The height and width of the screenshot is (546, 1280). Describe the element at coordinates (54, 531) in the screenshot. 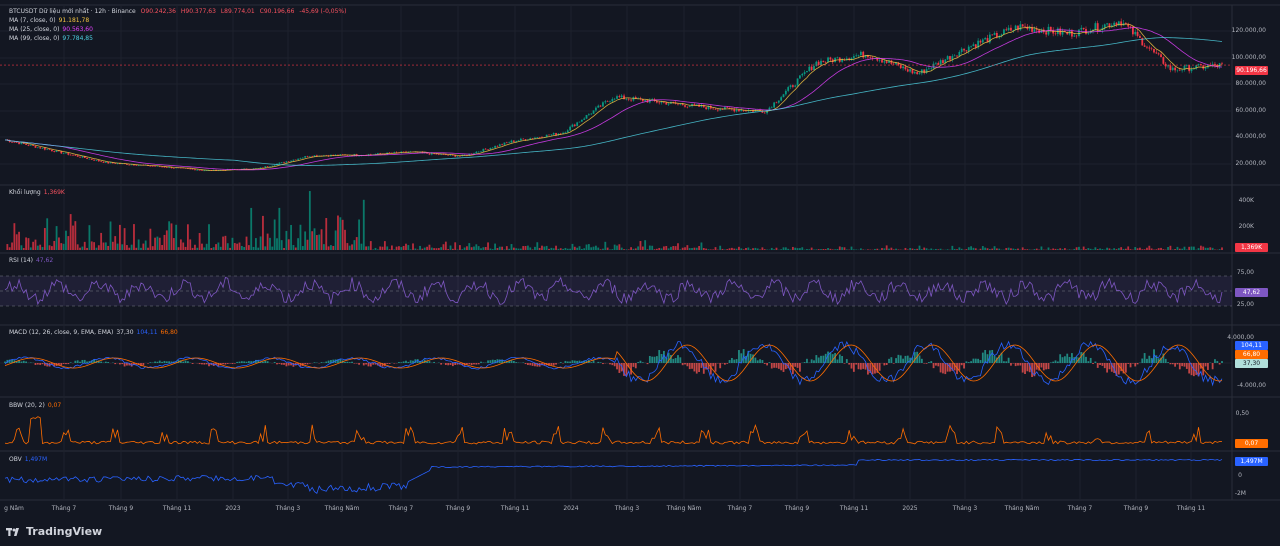

I see `tradingview-logo: TradingView` at that location.